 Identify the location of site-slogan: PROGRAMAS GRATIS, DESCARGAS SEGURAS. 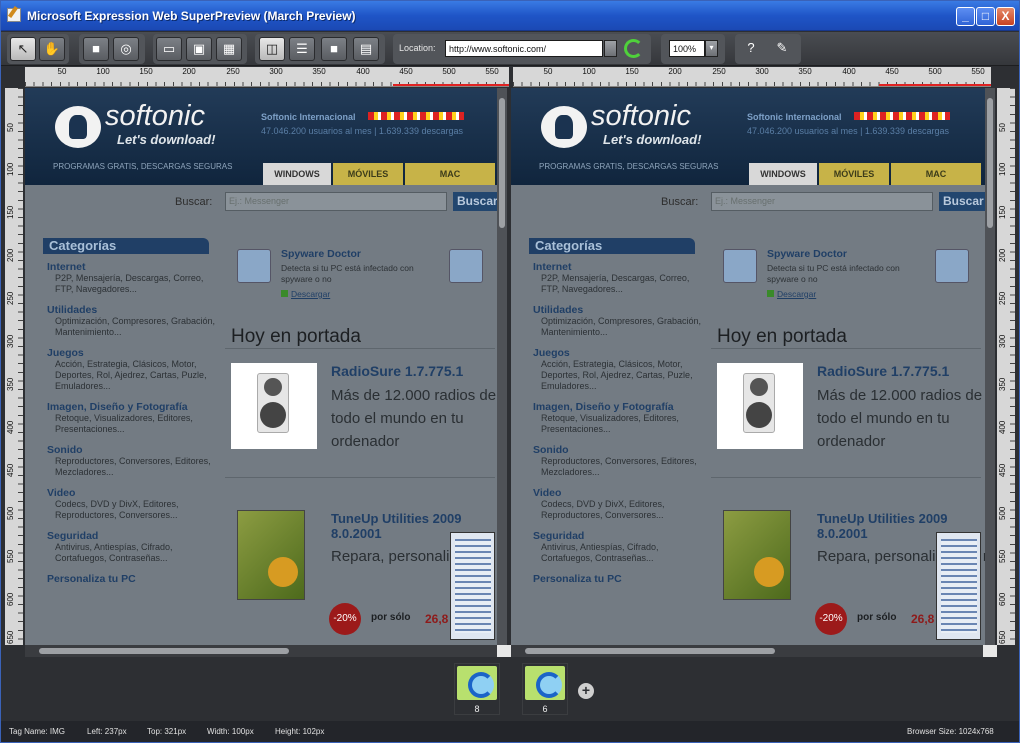
(629, 166).